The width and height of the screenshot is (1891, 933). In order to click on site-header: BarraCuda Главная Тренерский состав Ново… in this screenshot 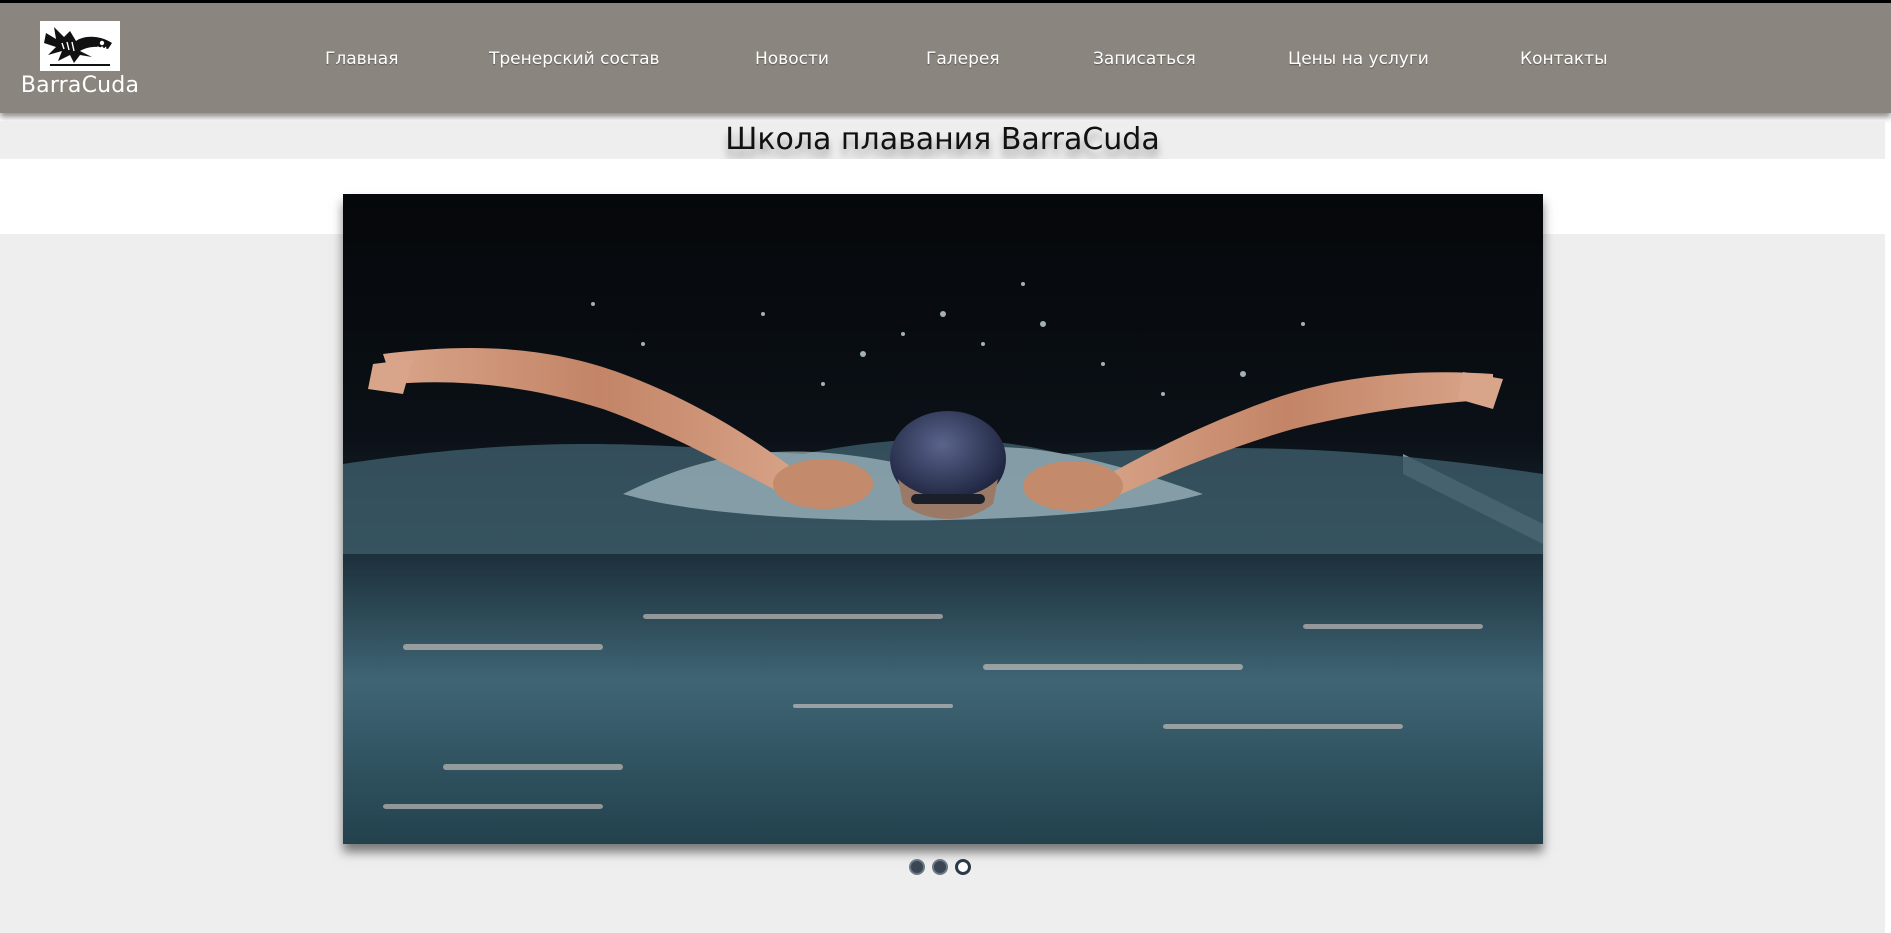, I will do `click(945, 58)`.